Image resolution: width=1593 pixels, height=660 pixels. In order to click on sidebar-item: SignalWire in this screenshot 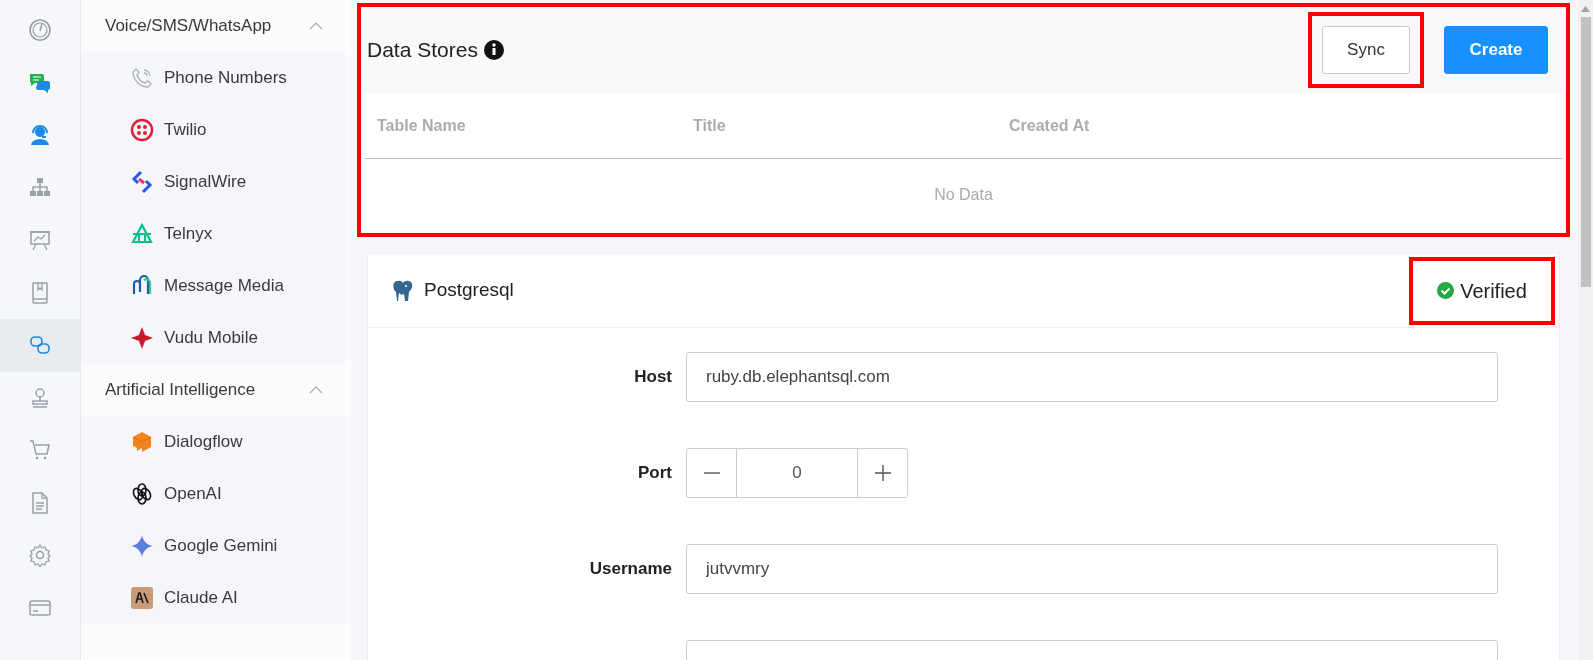, I will do `click(213, 182)`.